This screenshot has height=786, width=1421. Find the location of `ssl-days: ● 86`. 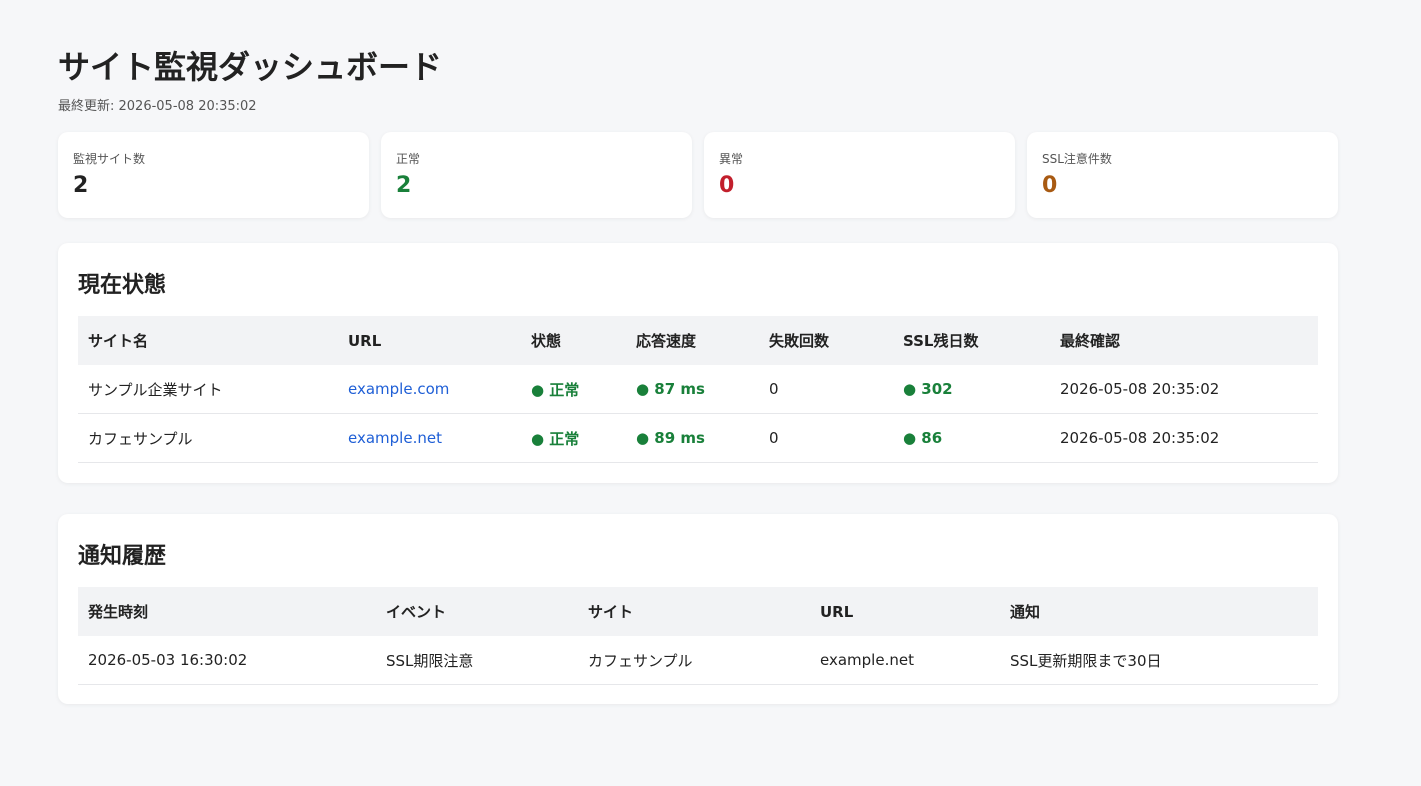

ssl-days: ● 86 is located at coordinates (971, 438).